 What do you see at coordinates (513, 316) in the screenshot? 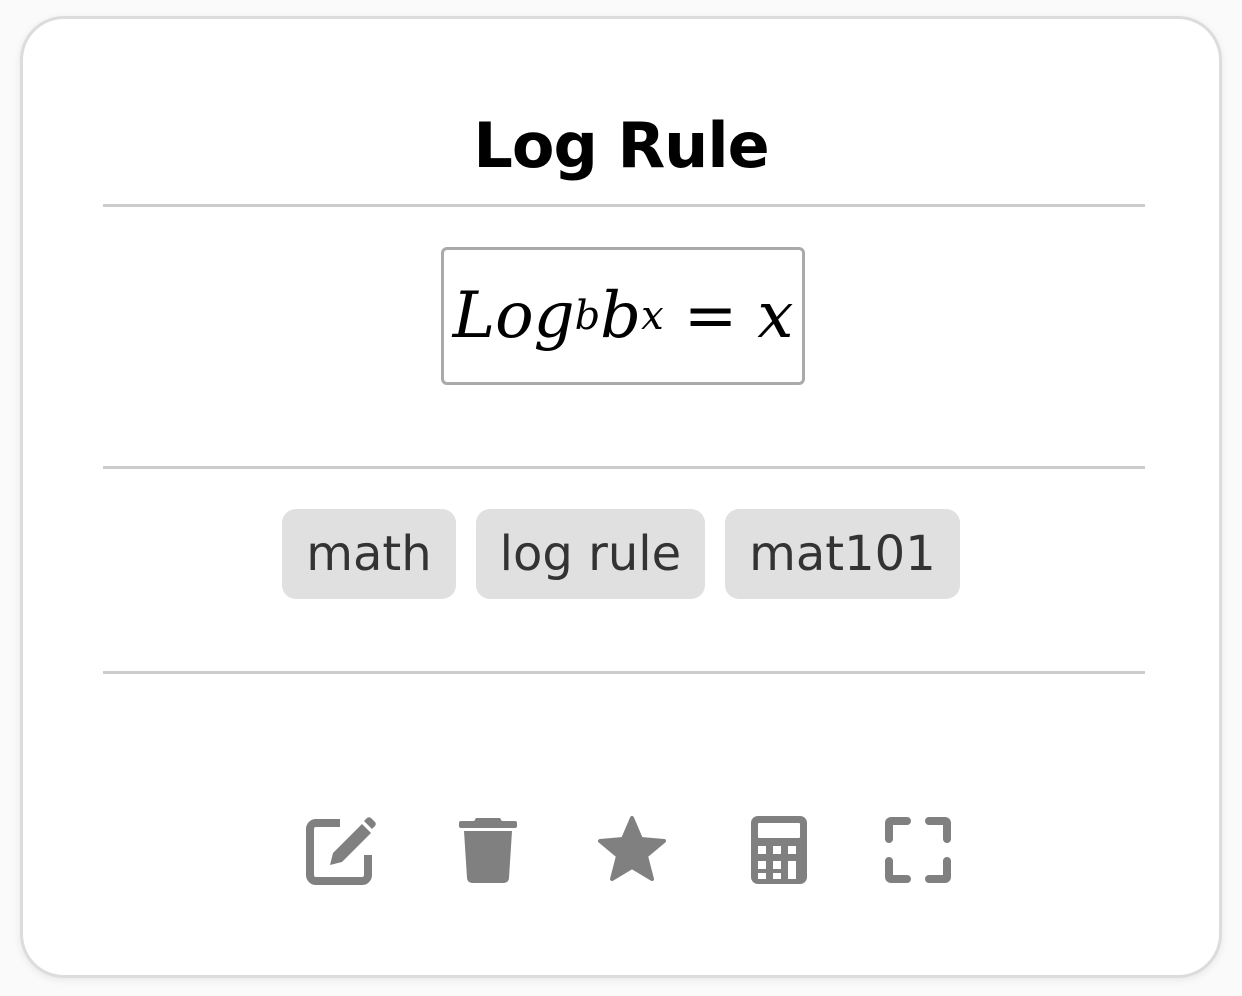
I see `formula-log: Log` at bounding box center [513, 316].